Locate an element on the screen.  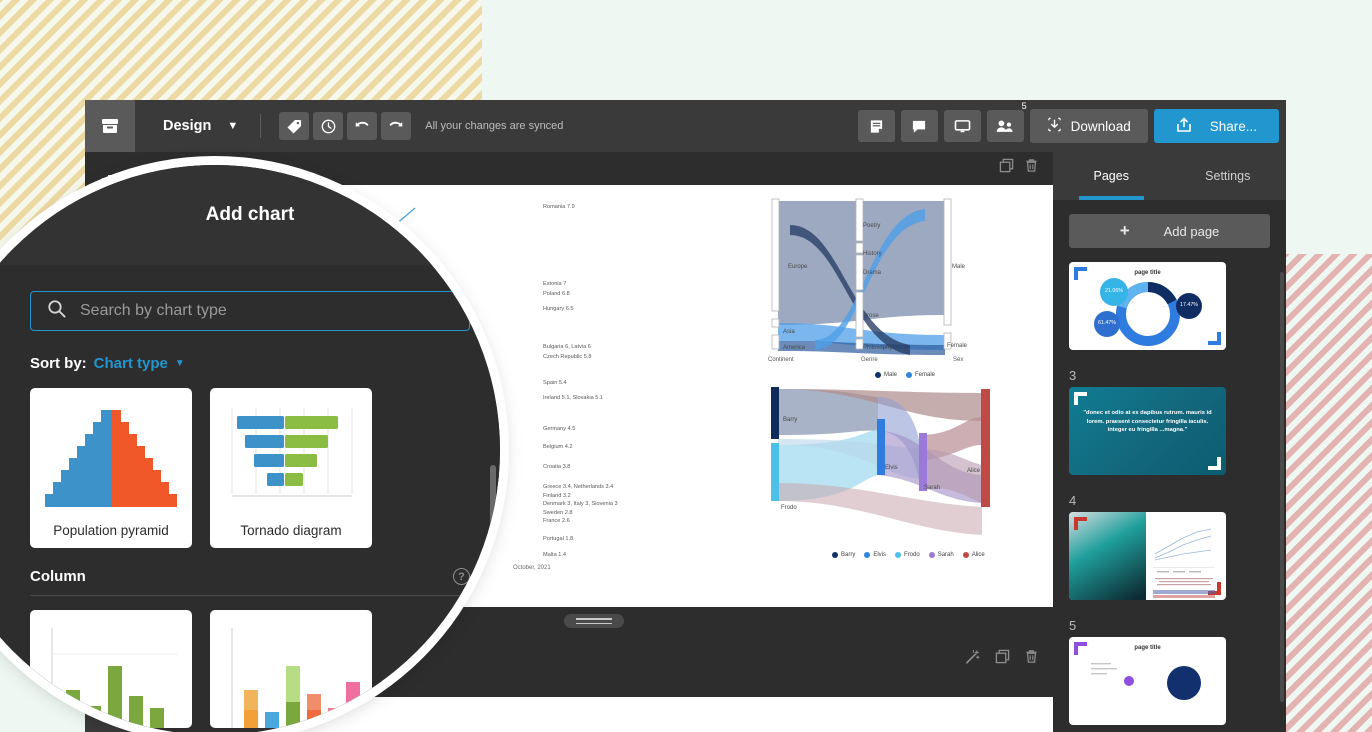
sankey-node-label: History is located at coordinates (872, 254).